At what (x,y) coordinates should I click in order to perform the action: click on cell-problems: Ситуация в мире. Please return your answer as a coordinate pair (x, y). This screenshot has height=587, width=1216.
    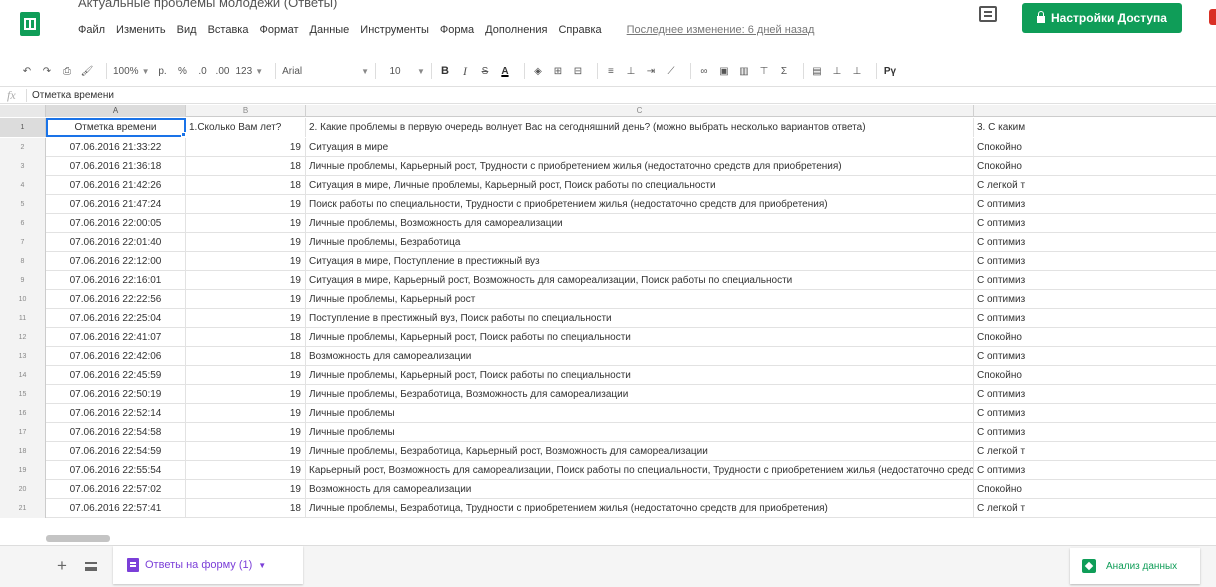
    Looking at the image, I should click on (640, 147).